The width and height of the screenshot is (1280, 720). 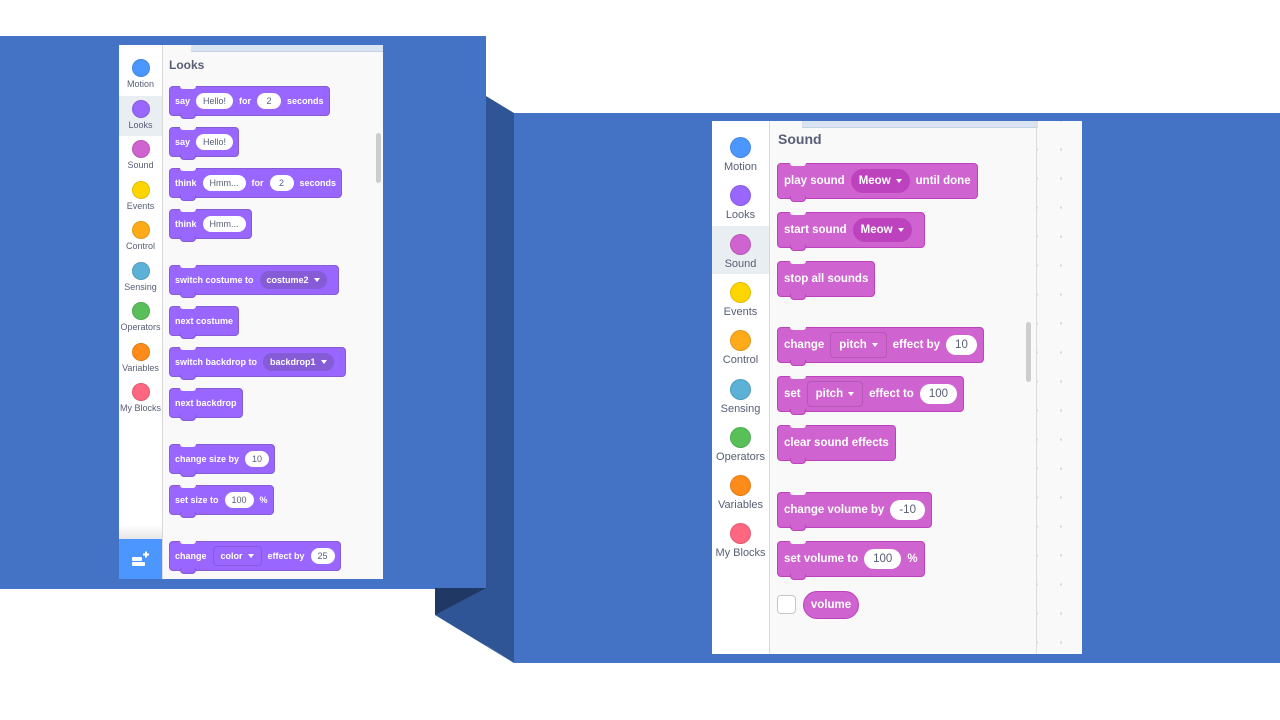 What do you see at coordinates (851, 231) in the screenshot?
I see `code-block: start sound Meow` at bounding box center [851, 231].